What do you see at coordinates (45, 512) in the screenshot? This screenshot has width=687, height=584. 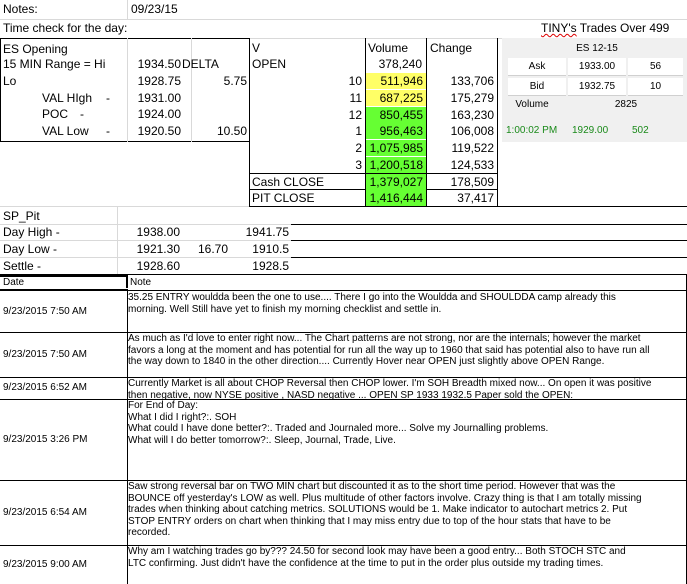 I see `journal-date: 9/23/2015 6:54 AM` at bounding box center [45, 512].